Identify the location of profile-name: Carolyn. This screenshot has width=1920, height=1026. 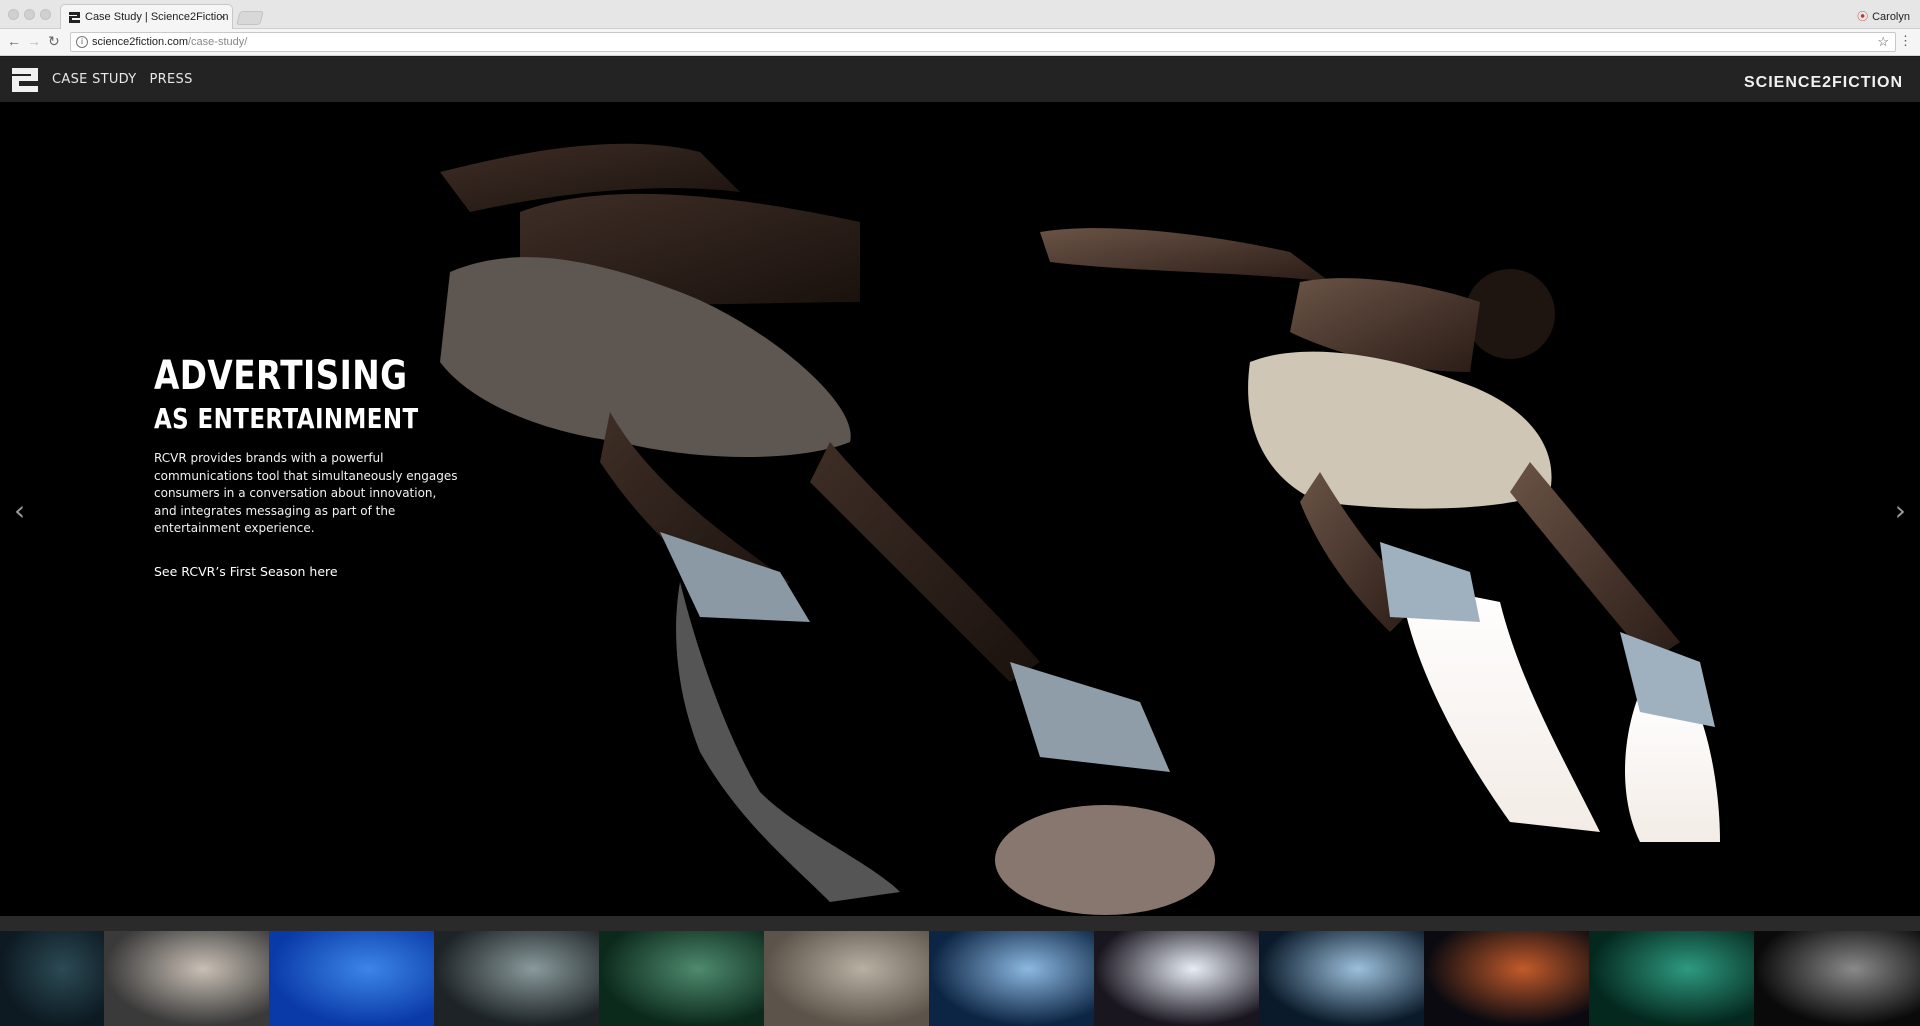
(1891, 17).